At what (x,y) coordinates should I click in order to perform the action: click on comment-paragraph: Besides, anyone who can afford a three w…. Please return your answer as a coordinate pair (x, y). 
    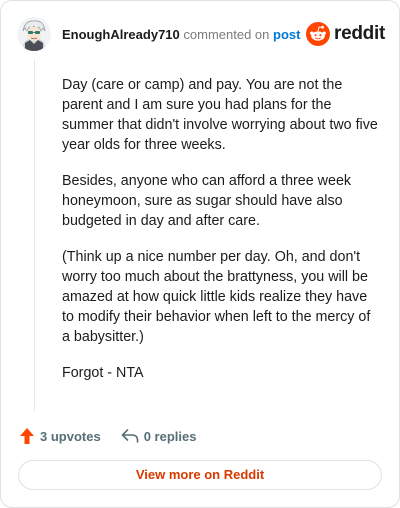
    Looking at the image, I should click on (207, 201).